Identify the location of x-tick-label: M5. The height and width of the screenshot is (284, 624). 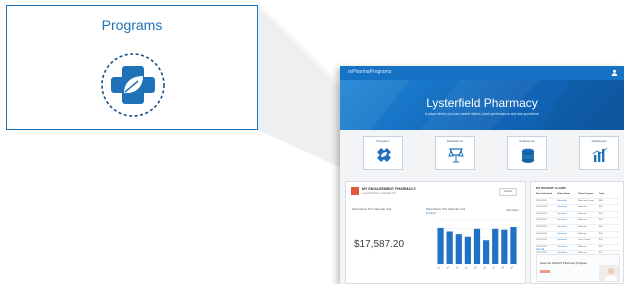
(476, 268).